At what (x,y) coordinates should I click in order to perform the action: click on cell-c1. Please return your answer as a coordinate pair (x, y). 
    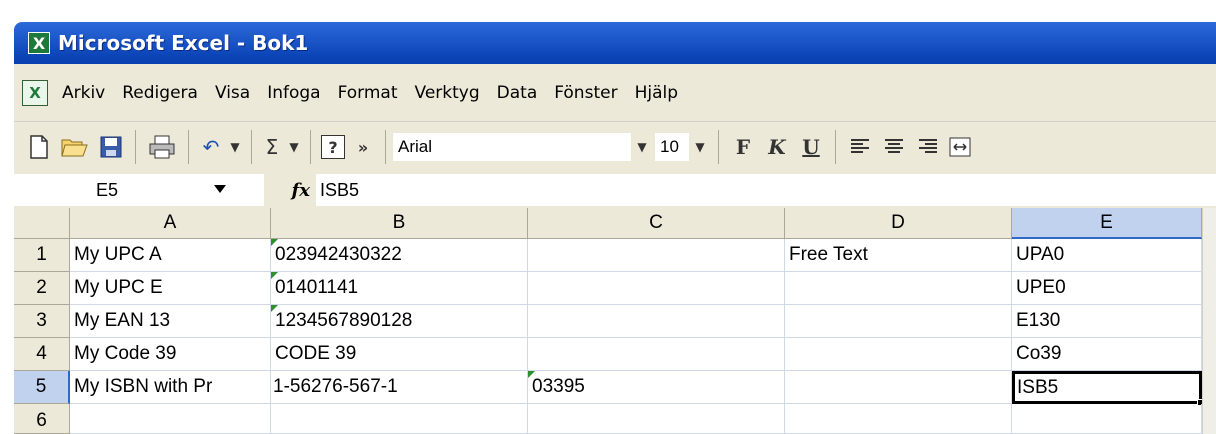
    Looking at the image, I should click on (656, 255).